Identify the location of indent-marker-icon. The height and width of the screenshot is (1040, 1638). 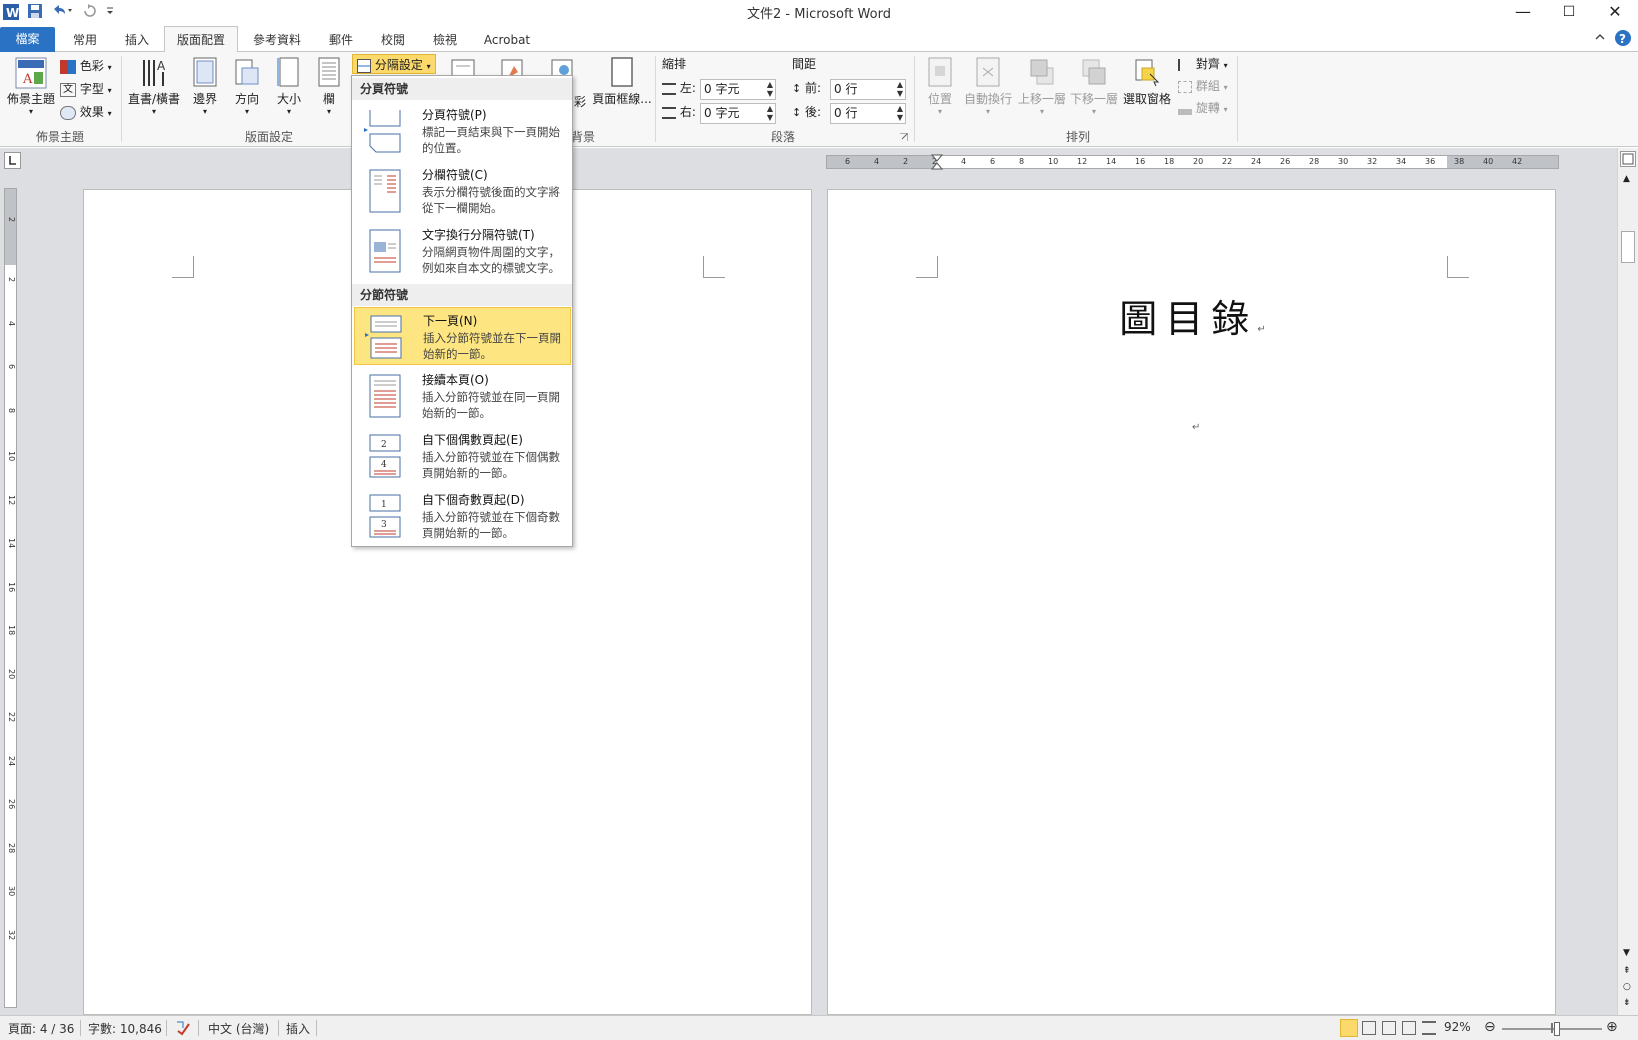
(937, 164).